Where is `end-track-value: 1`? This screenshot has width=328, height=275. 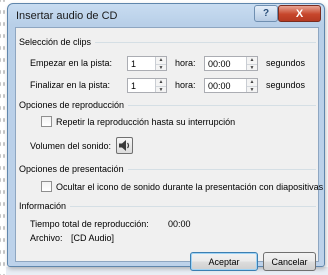 end-track-value: 1 is located at coordinates (134, 86).